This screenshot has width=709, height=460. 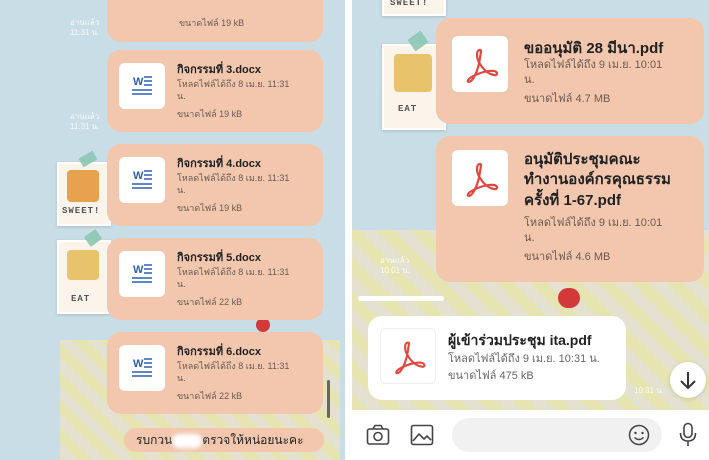 What do you see at coordinates (688, 437) in the screenshot?
I see `microphone-icon` at bounding box center [688, 437].